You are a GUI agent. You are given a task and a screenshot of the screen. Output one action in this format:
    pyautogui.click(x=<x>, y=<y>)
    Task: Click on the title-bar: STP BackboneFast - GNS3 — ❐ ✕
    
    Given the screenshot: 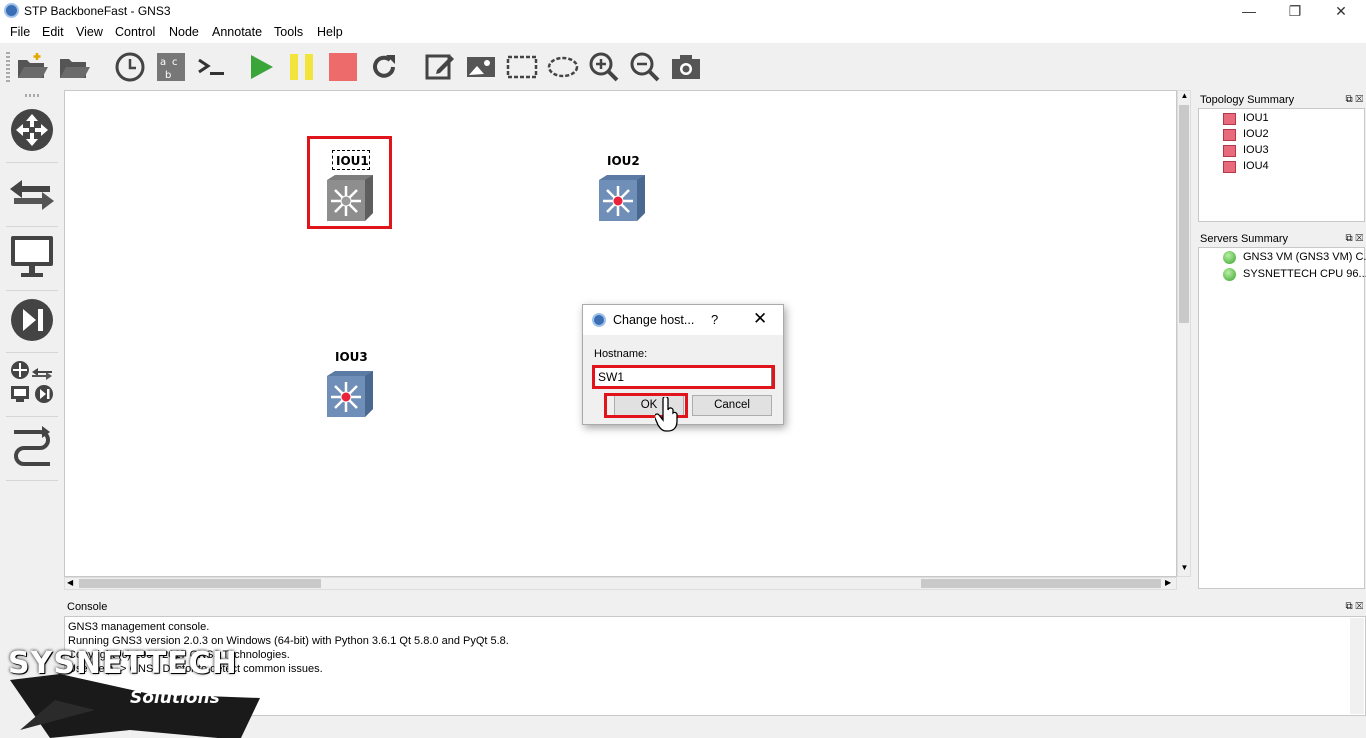 What is the action you would take?
    pyautogui.click(x=683, y=11)
    